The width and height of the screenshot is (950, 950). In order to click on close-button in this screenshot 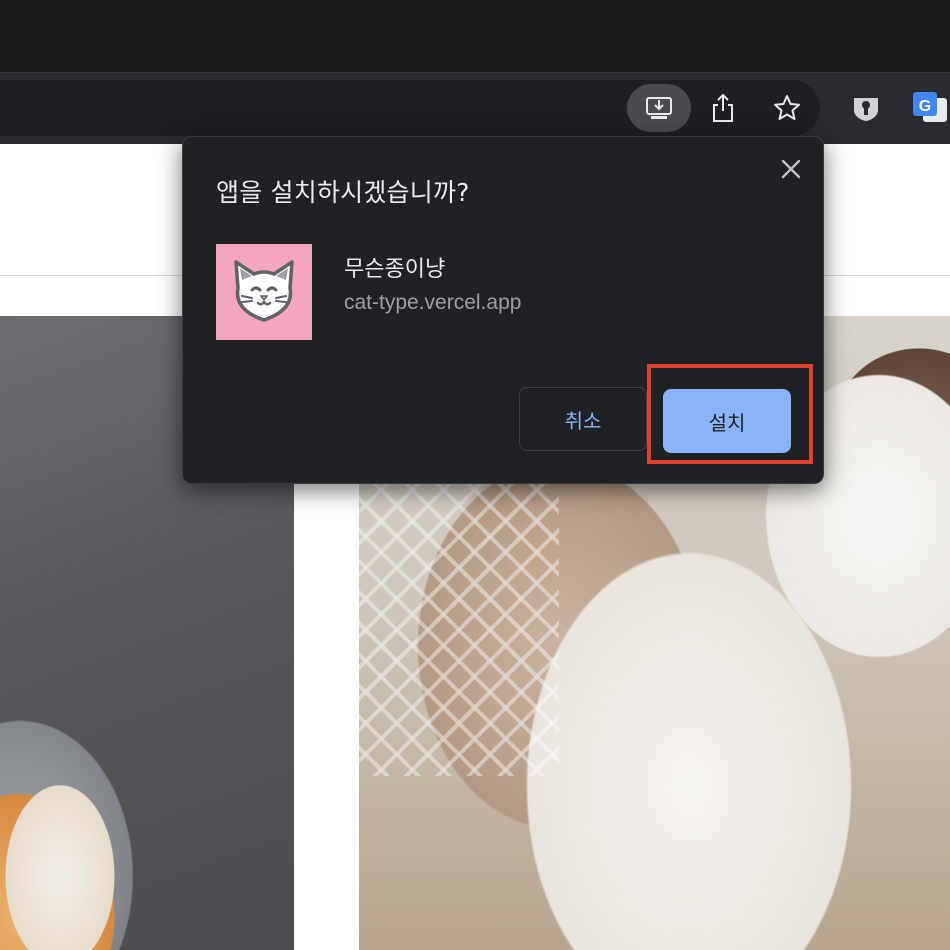, I will do `click(791, 169)`.